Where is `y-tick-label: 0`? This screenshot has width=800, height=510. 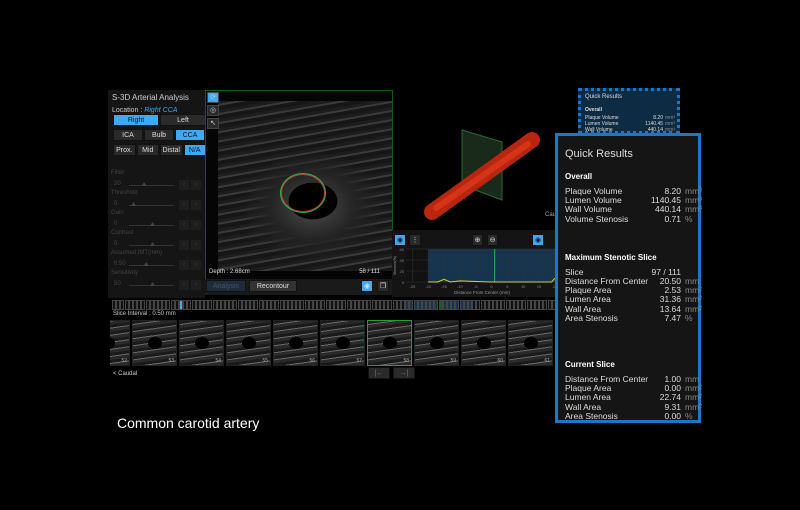
y-tick-label: 0 is located at coordinates (403, 282).